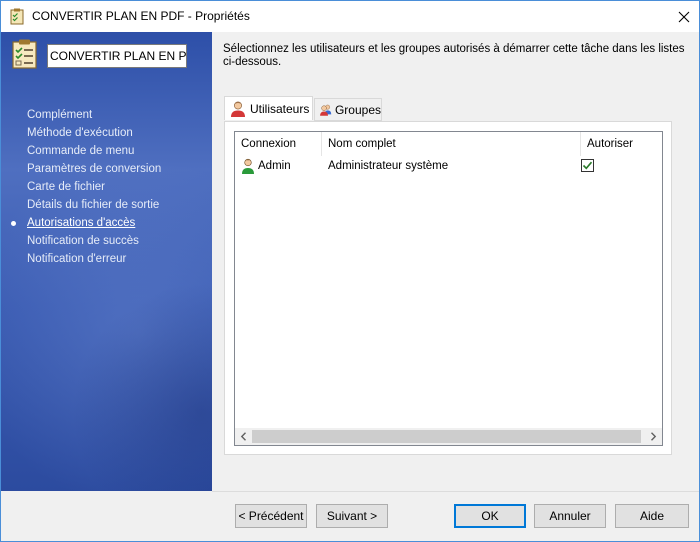  What do you see at coordinates (93, 205) in the screenshot?
I see `sidebar-item-label: Détails du fichier de sortie` at bounding box center [93, 205].